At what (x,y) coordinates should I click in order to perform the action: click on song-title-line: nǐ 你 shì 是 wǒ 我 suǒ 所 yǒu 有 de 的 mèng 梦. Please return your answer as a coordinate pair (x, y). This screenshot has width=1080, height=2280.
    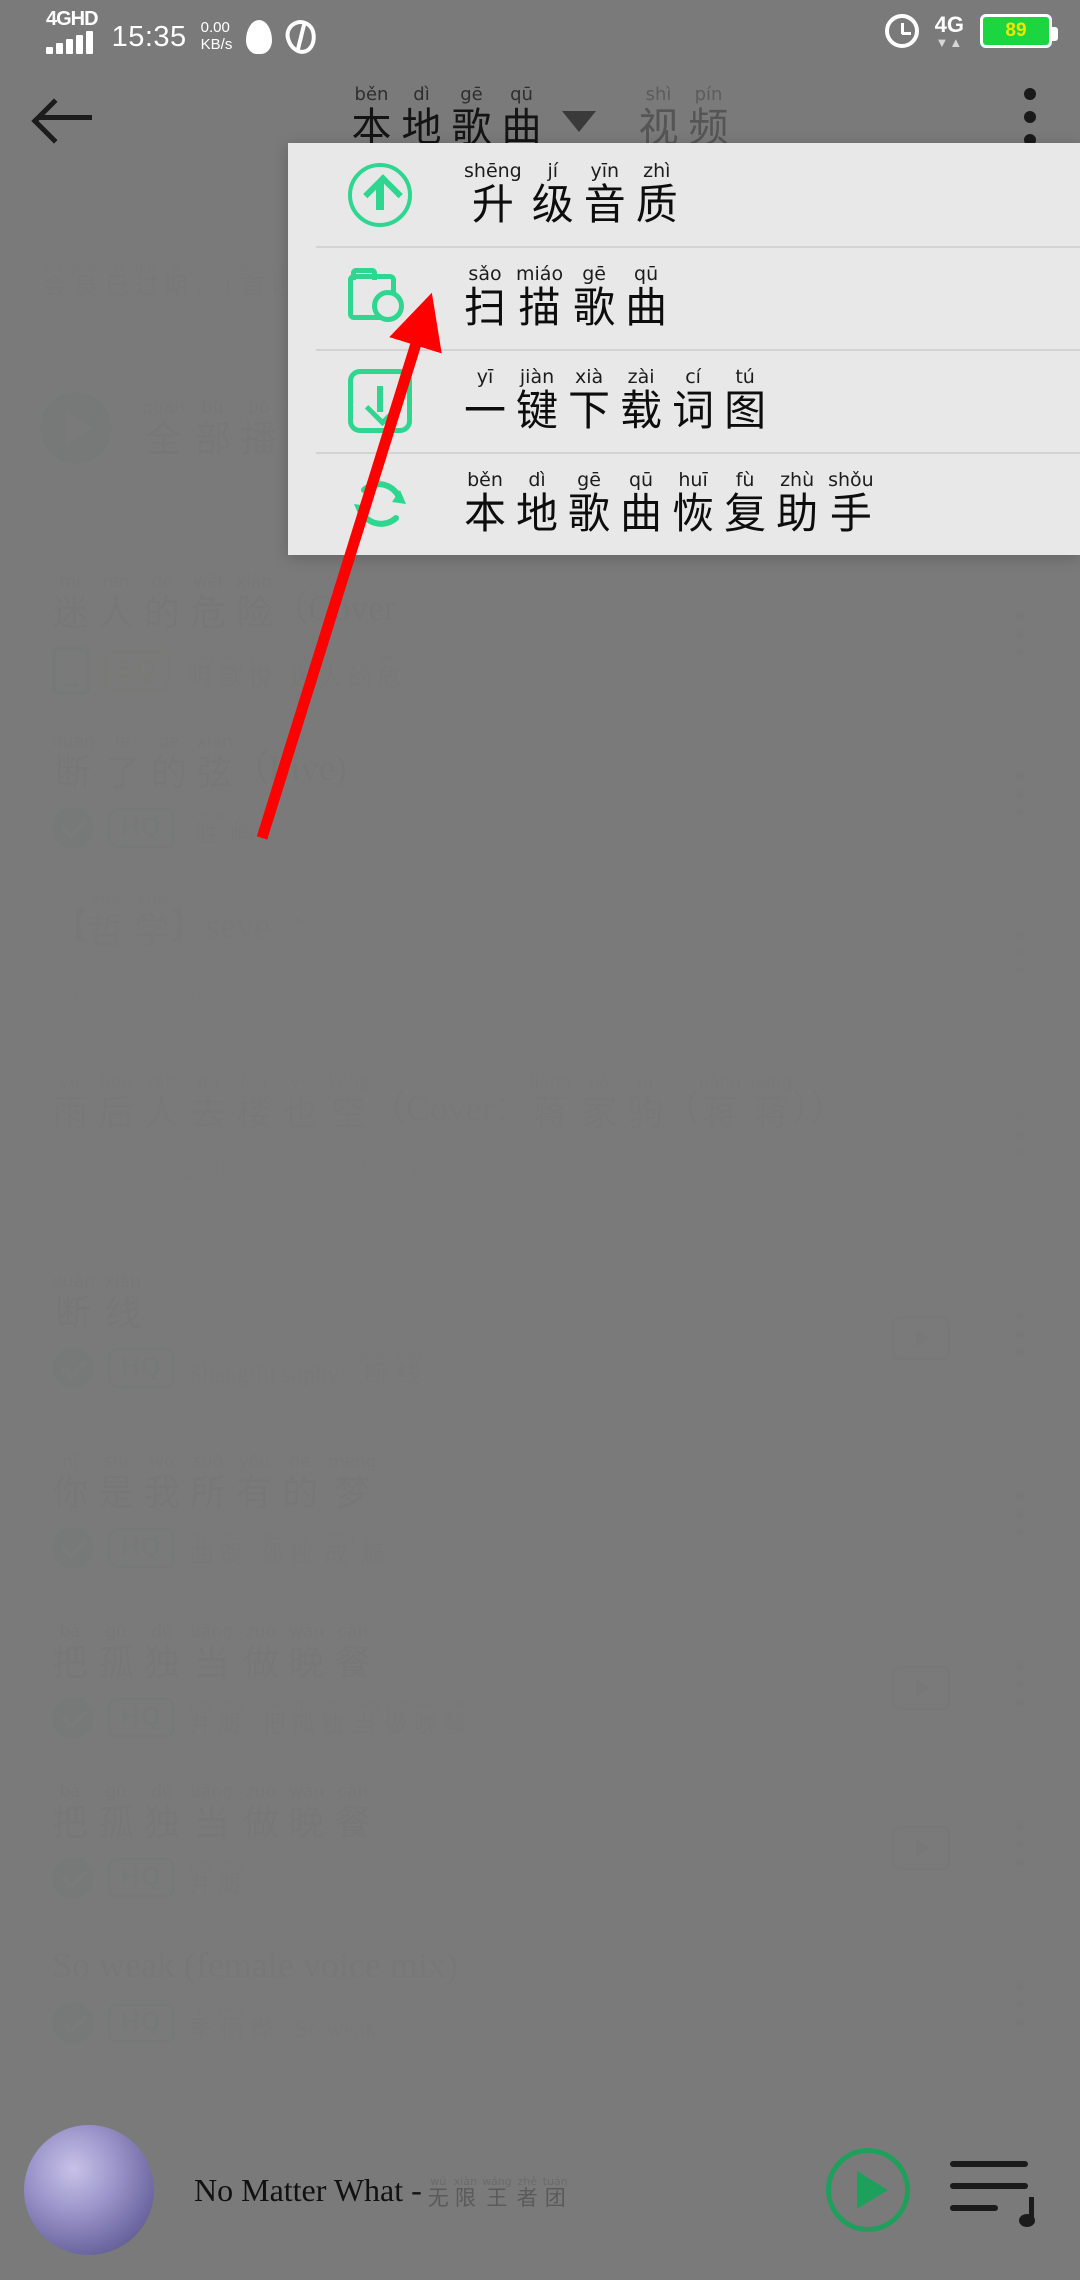
    Looking at the image, I should click on (566, 1482).